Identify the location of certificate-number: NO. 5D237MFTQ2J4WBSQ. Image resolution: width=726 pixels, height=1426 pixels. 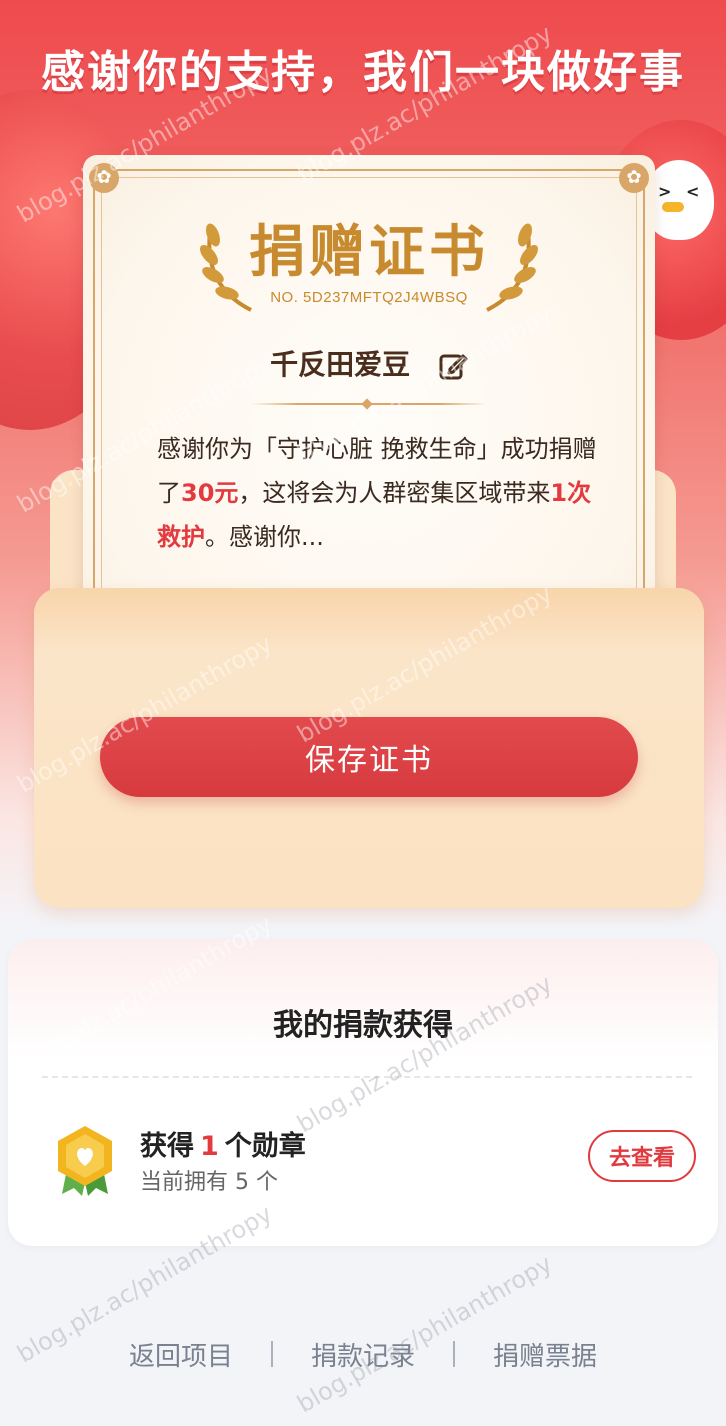
(369, 297).